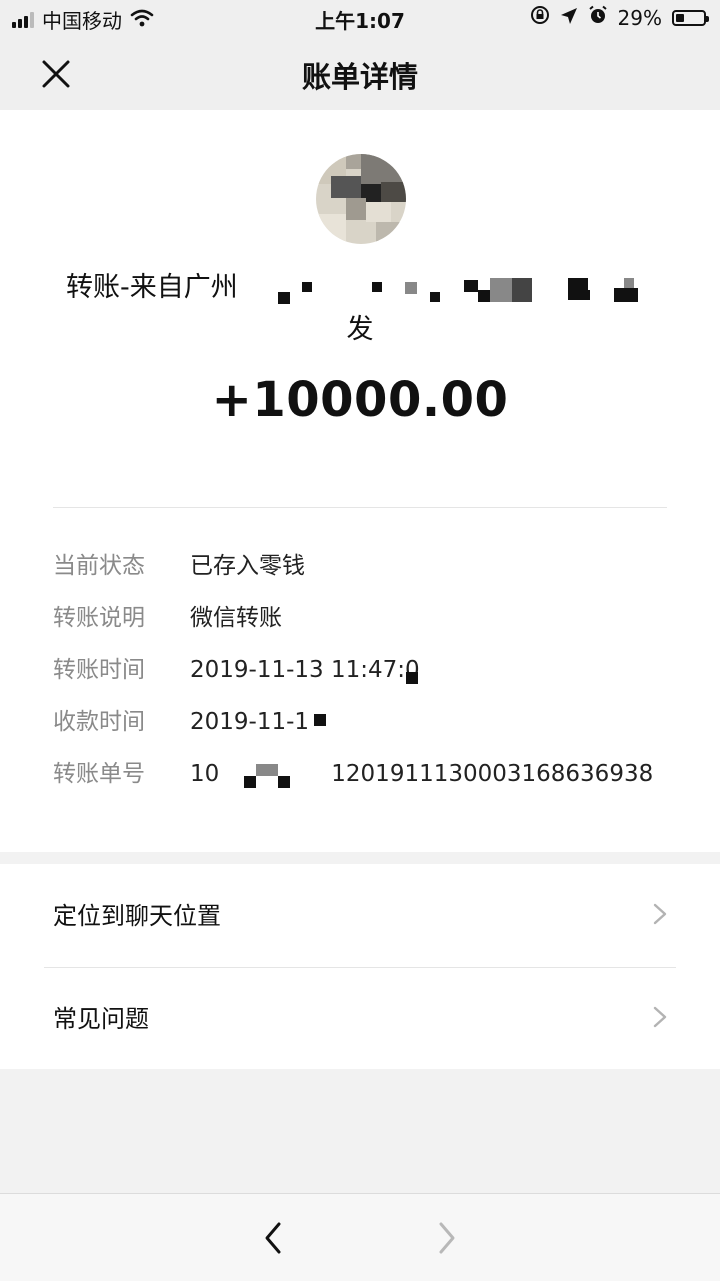 This screenshot has height=1281, width=720. I want to click on detail-value: 2019-11-13 11:47:0, so click(305, 670).